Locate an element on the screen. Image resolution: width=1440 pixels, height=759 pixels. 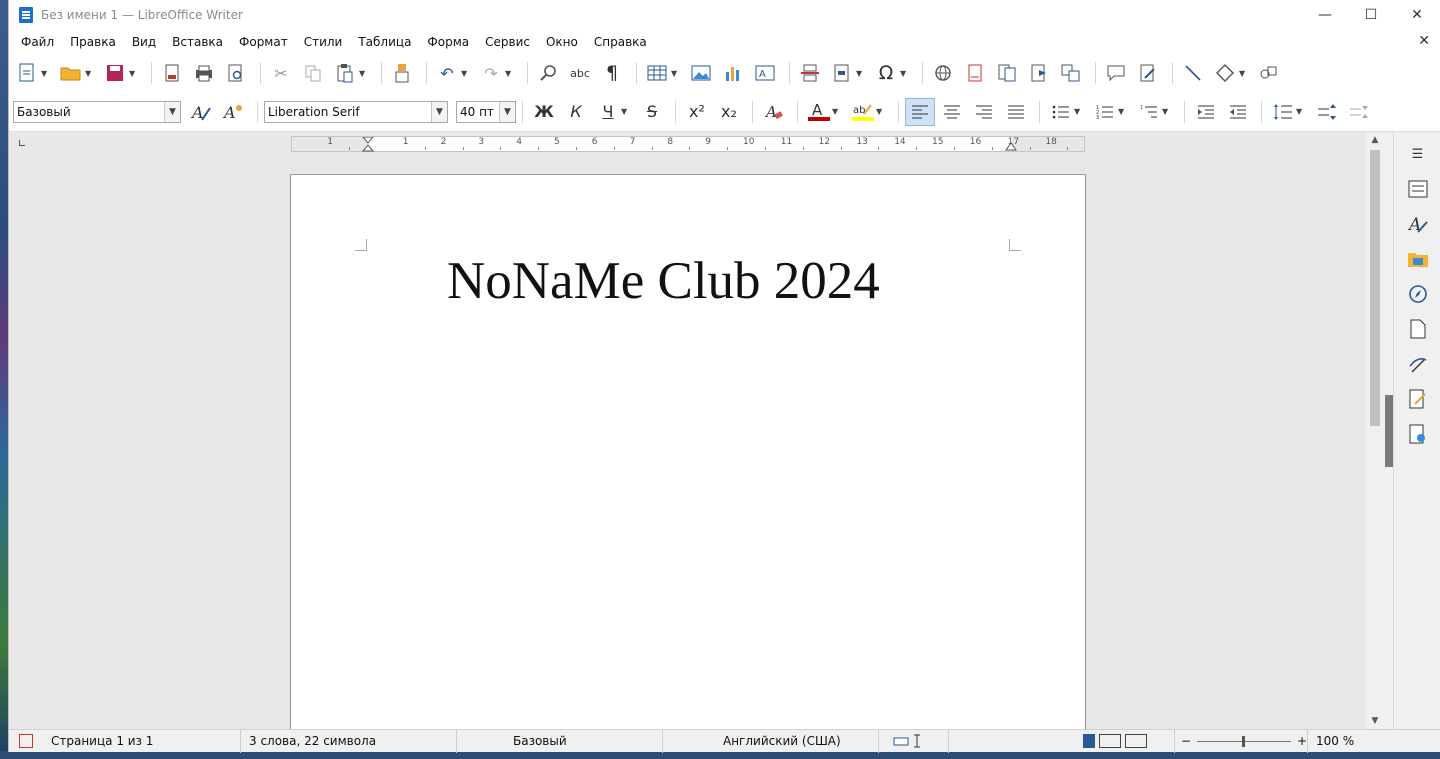
undo-icon: ↶ is located at coordinates (447, 73).